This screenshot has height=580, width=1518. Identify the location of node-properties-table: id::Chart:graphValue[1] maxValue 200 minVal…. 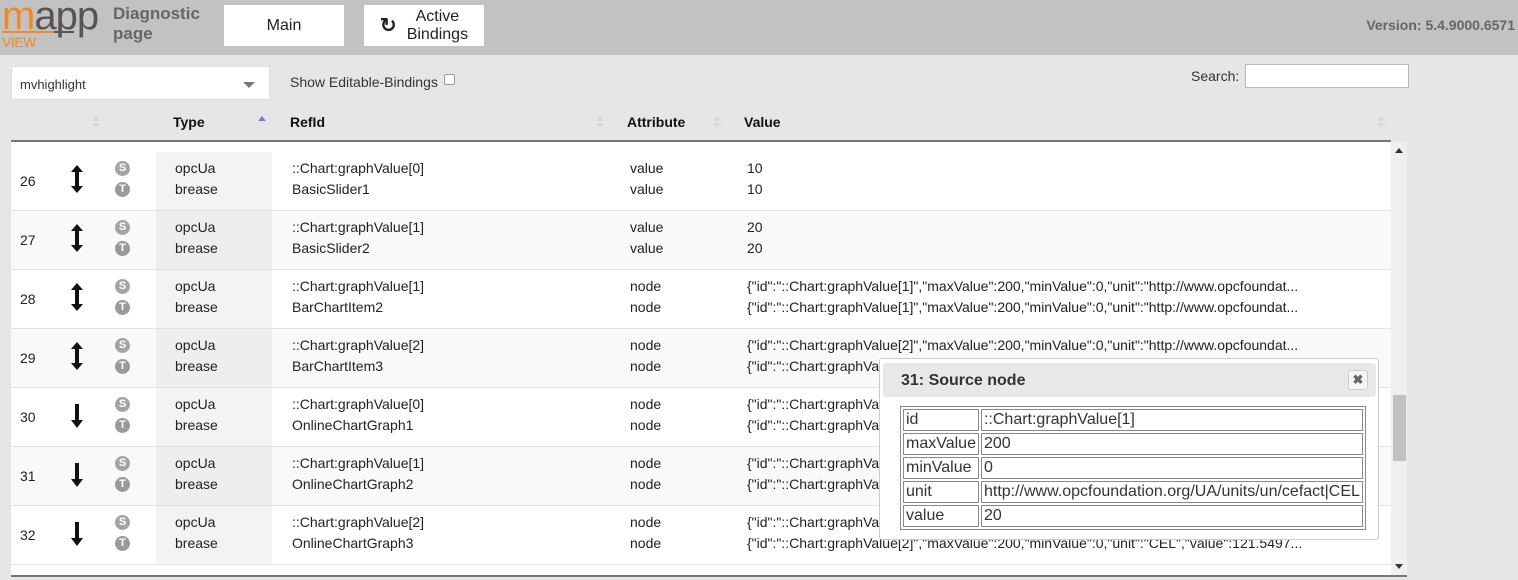
(1133, 468).